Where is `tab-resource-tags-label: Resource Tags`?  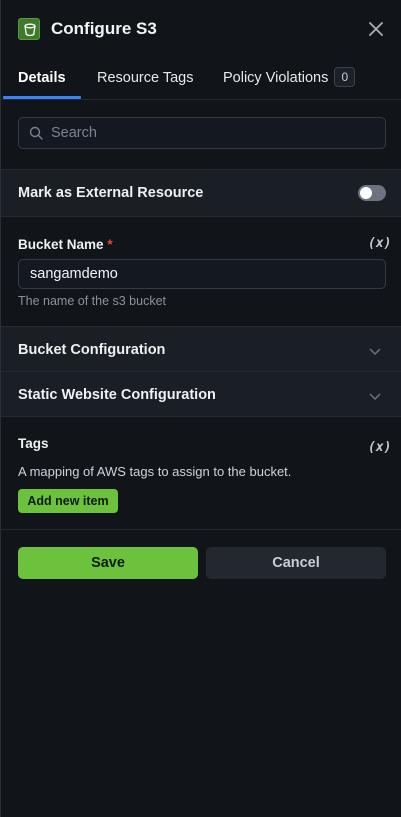 tab-resource-tags-label: Resource Tags is located at coordinates (145, 78).